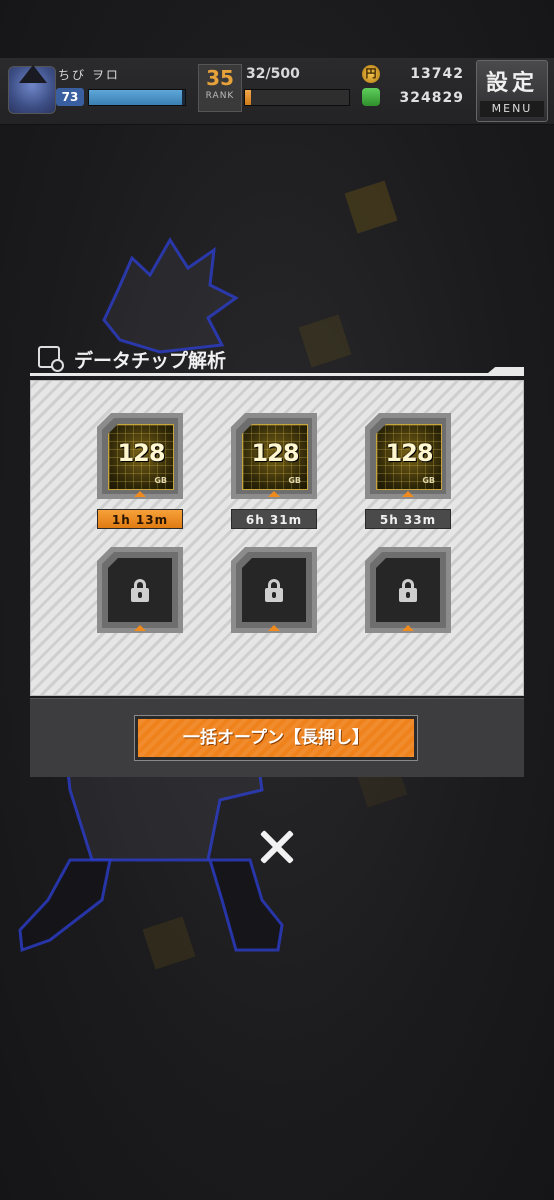  Describe the element at coordinates (70, 97) in the screenshot. I see `player-level: 73` at that location.